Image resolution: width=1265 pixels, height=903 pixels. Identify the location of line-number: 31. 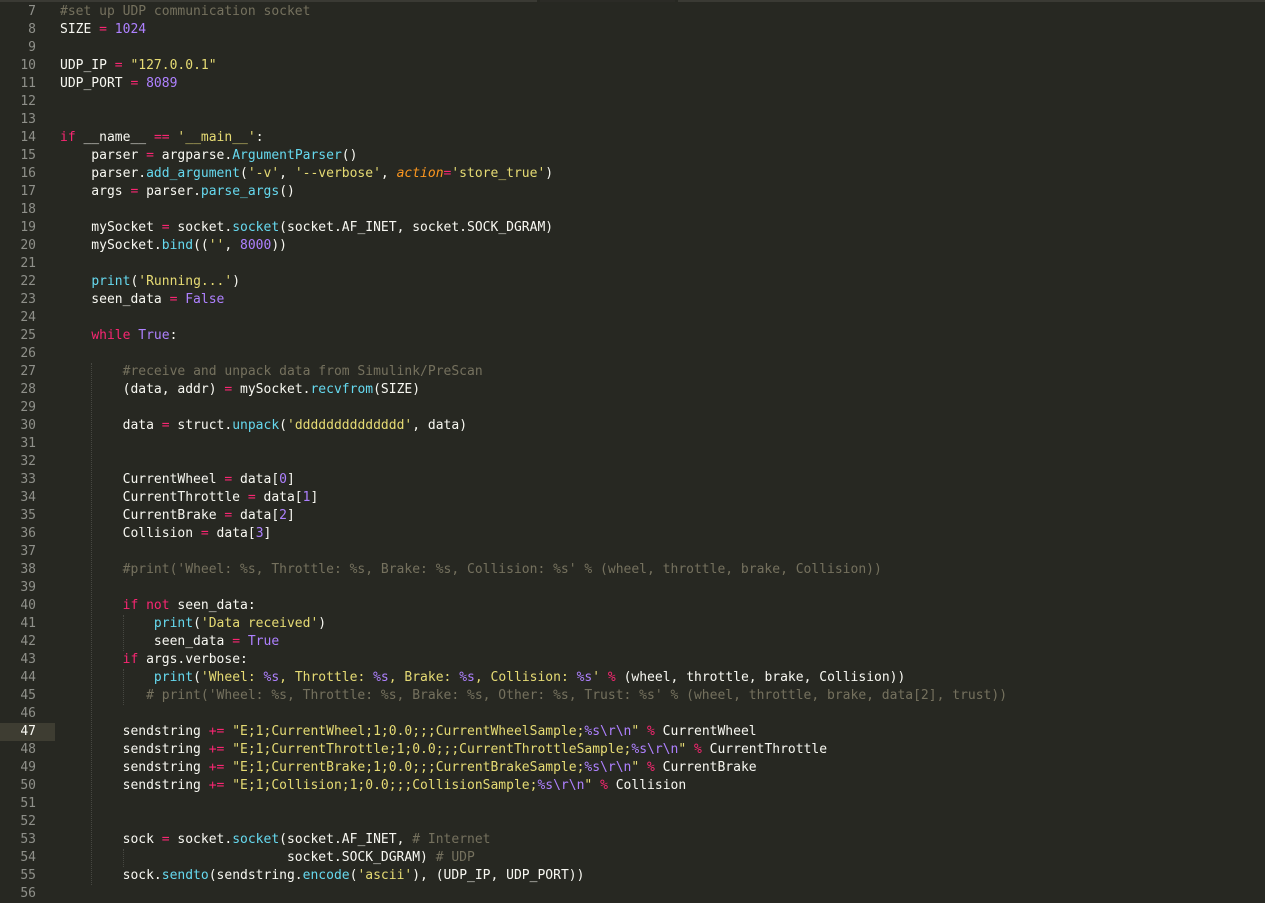
(25, 444).